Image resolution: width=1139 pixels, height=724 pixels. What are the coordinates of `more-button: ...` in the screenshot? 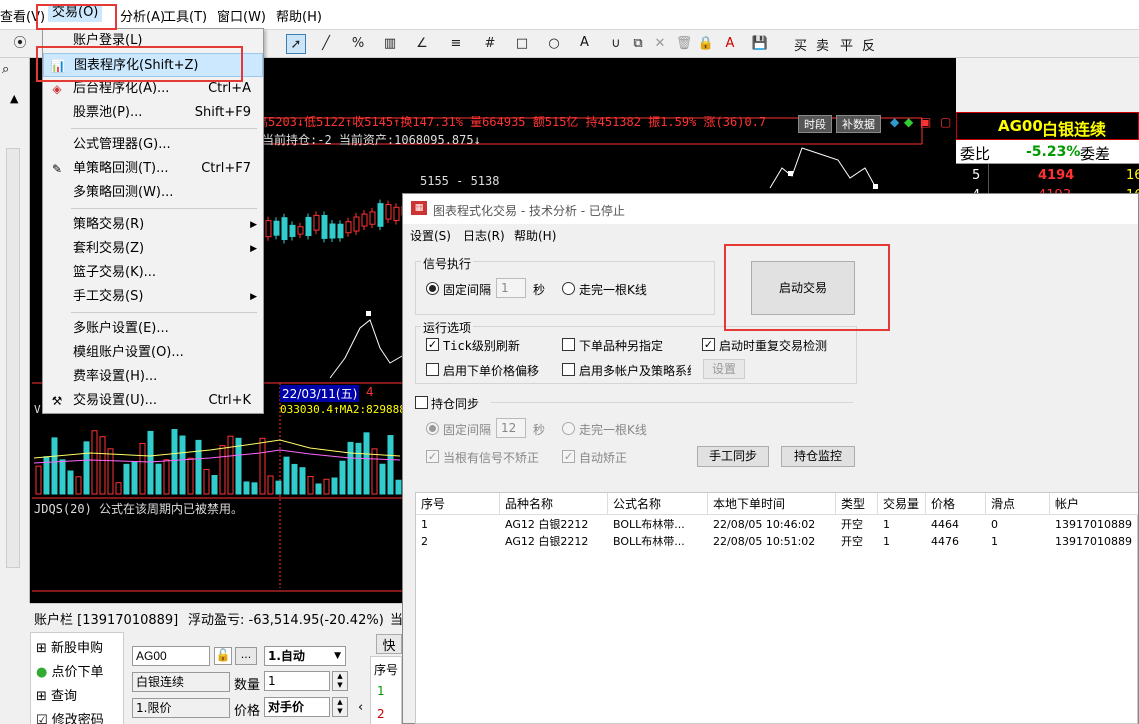 It's located at (246, 656).